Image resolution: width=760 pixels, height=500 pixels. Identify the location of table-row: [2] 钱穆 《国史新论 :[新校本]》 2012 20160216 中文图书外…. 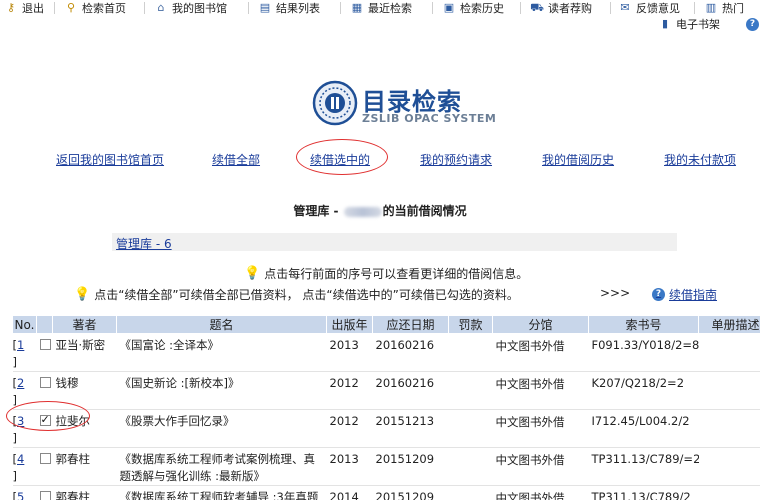
(386, 390).